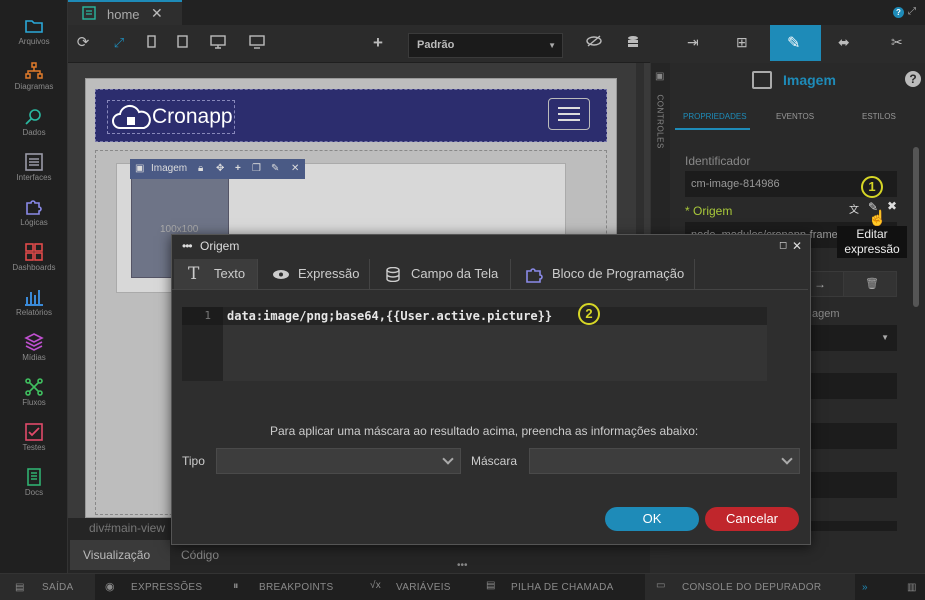  What do you see at coordinates (693, 42) in the screenshot?
I see `export-icon: ⇥` at bounding box center [693, 42].